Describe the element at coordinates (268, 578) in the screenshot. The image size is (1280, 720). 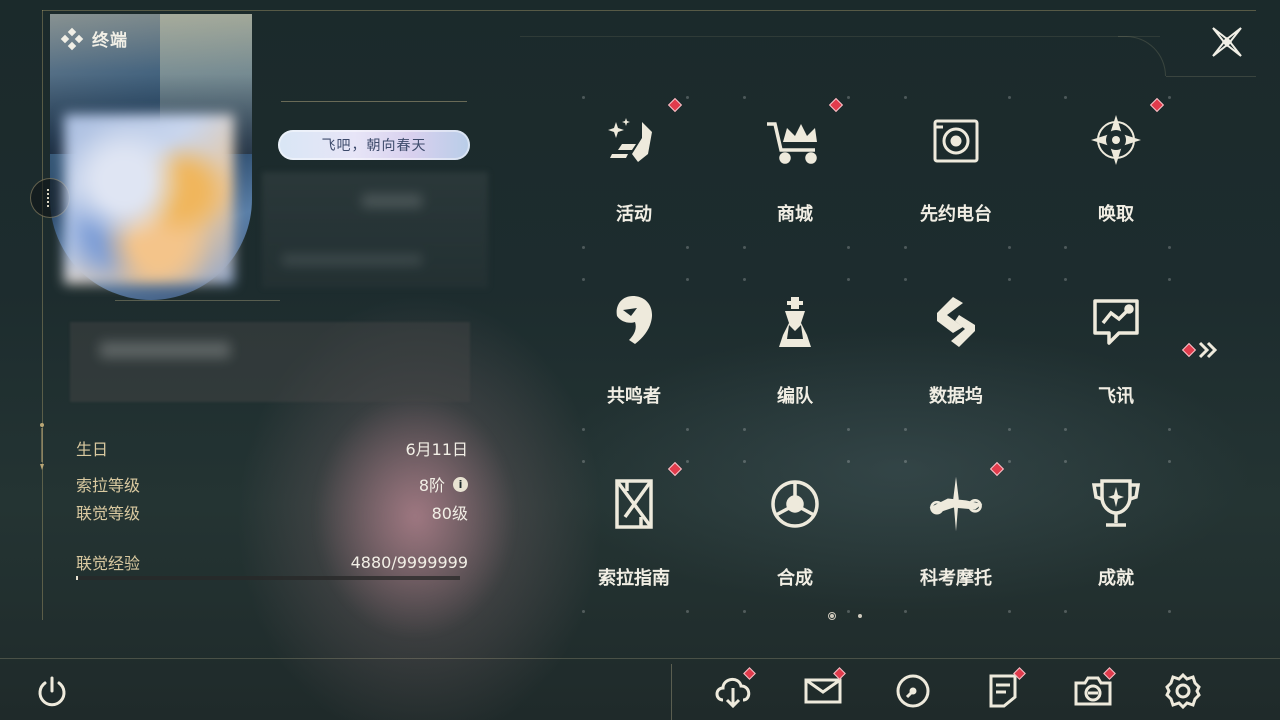
I see `exp-progress-bar` at that location.